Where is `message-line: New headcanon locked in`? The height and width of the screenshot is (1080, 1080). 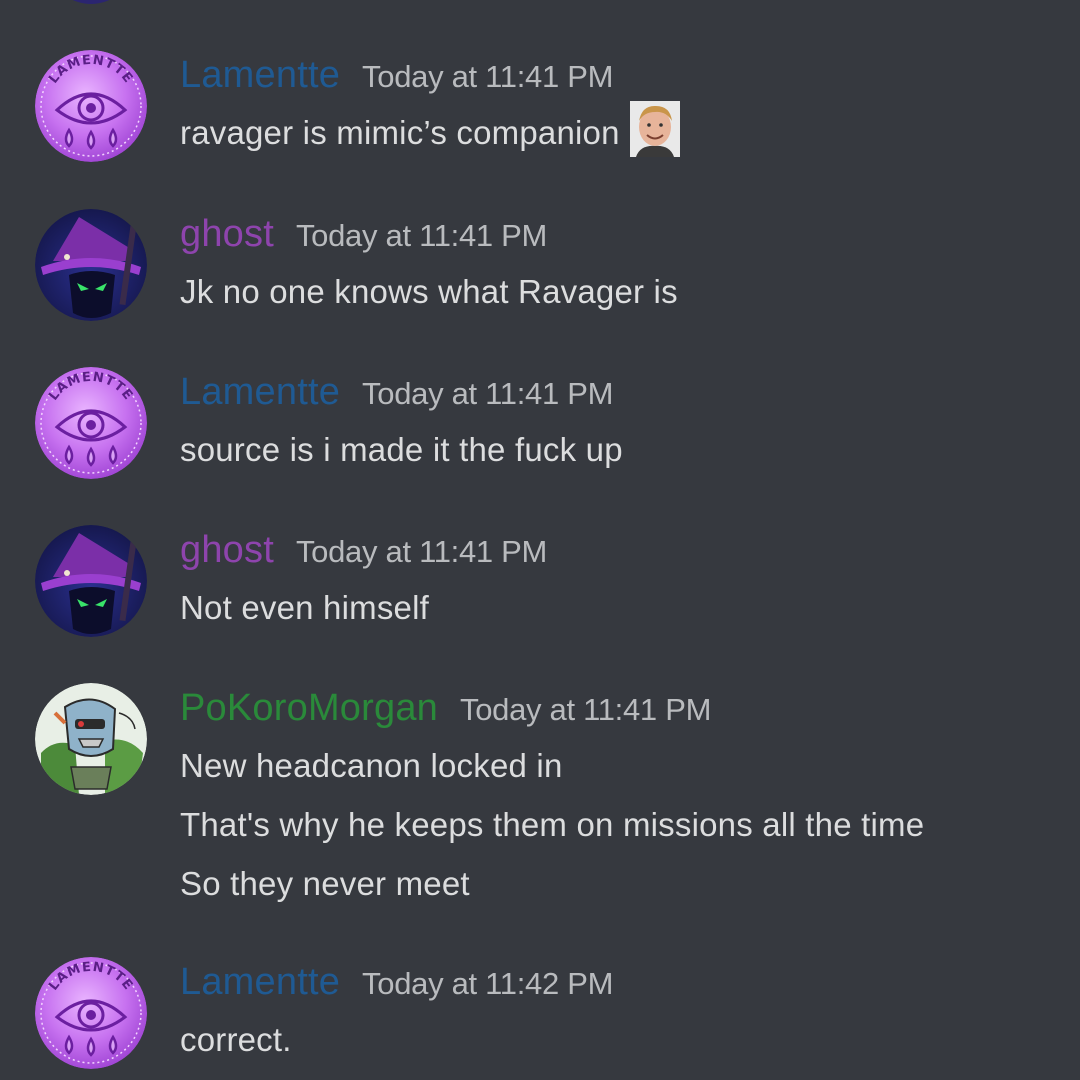 message-line: New headcanon locked in is located at coordinates (552, 775).